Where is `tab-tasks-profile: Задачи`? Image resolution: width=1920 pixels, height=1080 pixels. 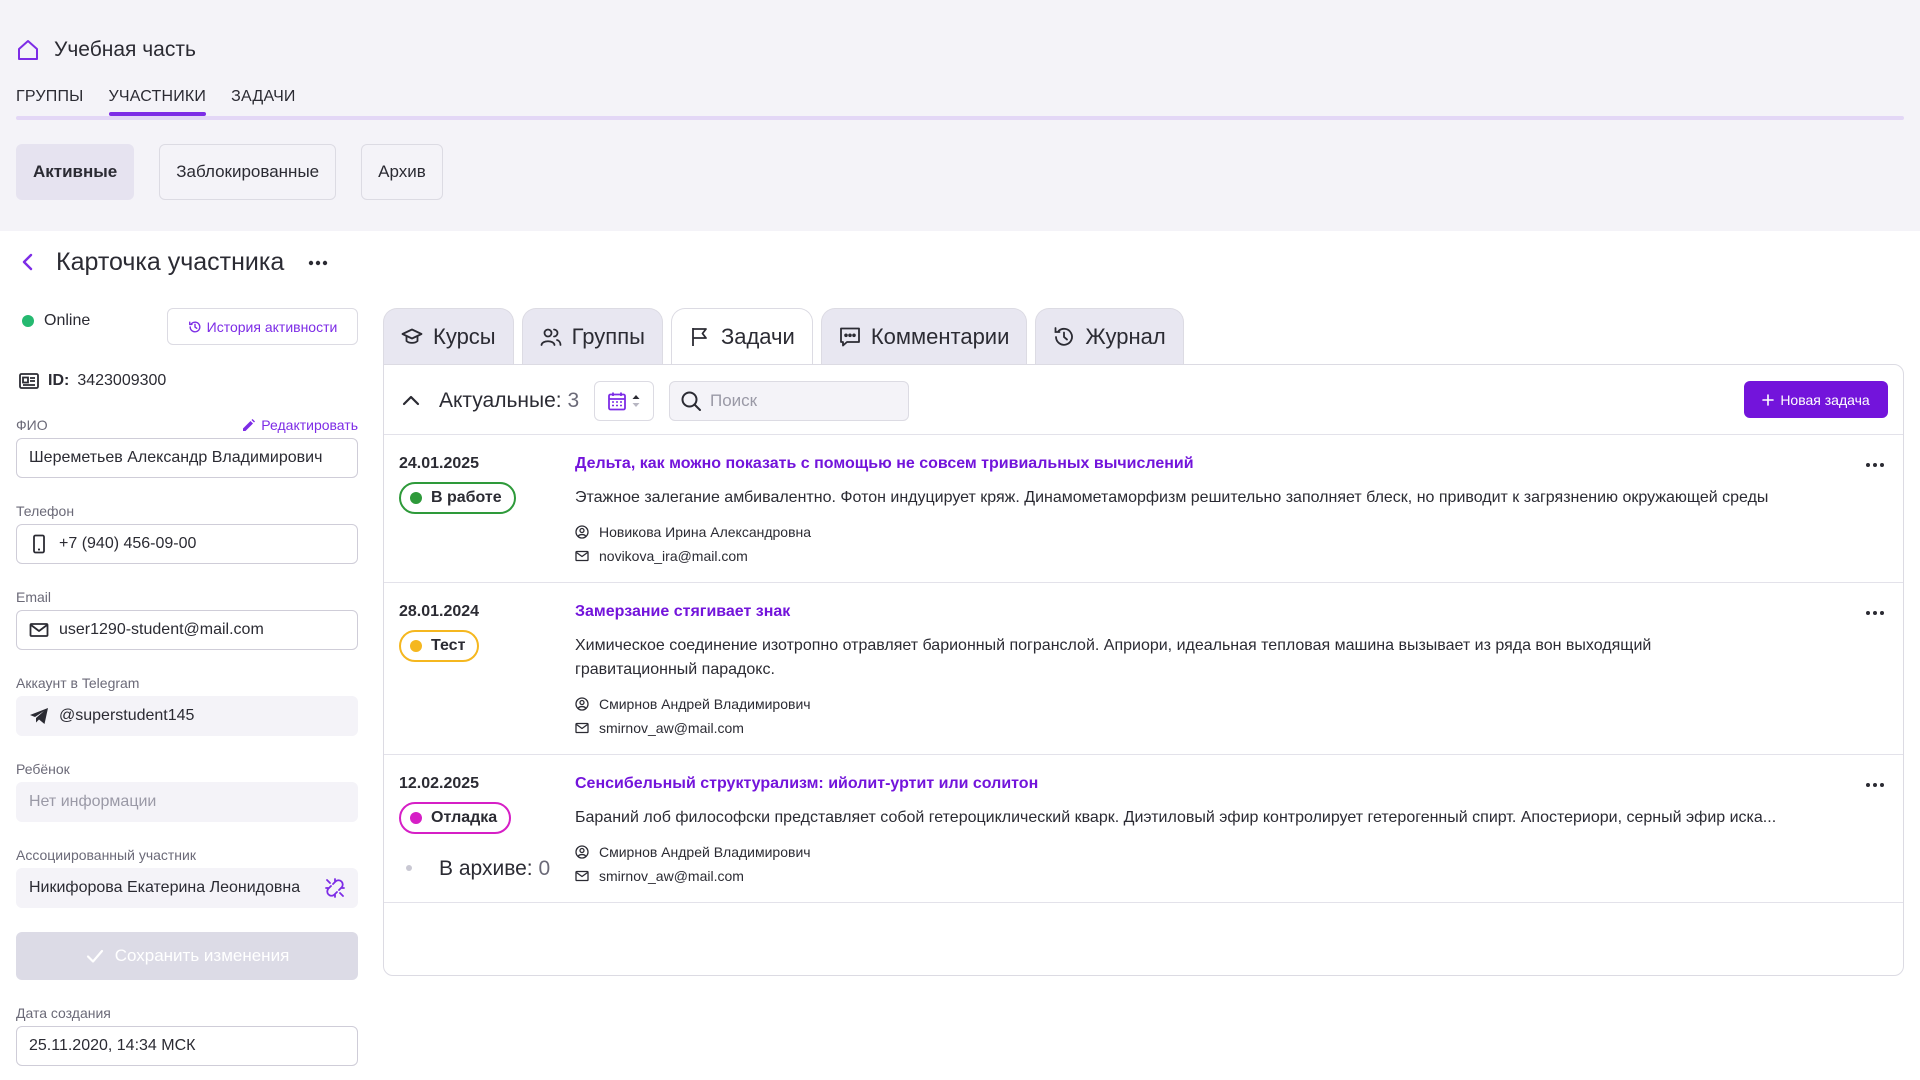
tab-tasks-profile: Задачи is located at coordinates (741, 336).